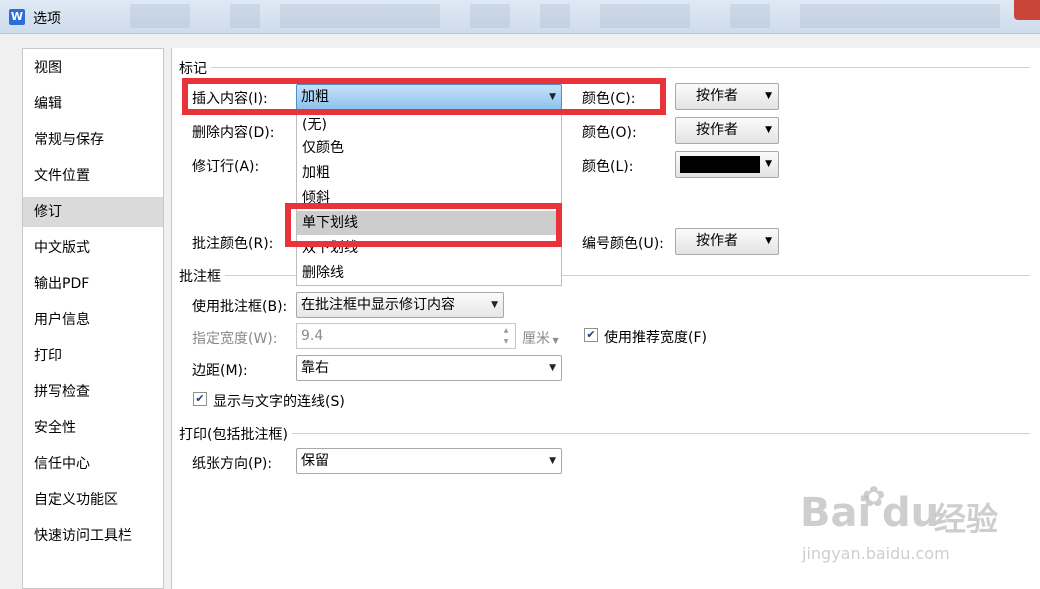 This screenshot has height=589, width=1040. What do you see at coordinates (315, 461) in the screenshot?
I see `orientation-value: 保留` at bounding box center [315, 461].